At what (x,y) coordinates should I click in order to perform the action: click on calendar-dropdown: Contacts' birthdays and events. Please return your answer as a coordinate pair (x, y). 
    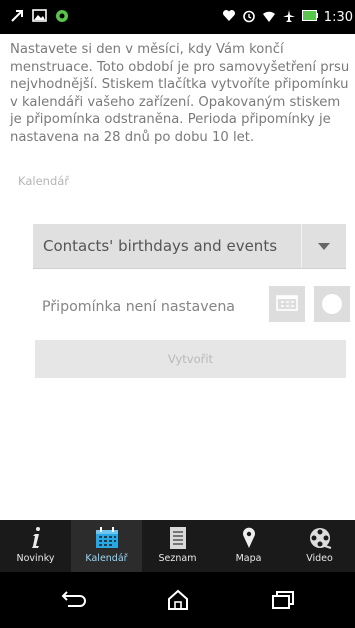
    Looking at the image, I should click on (189, 246).